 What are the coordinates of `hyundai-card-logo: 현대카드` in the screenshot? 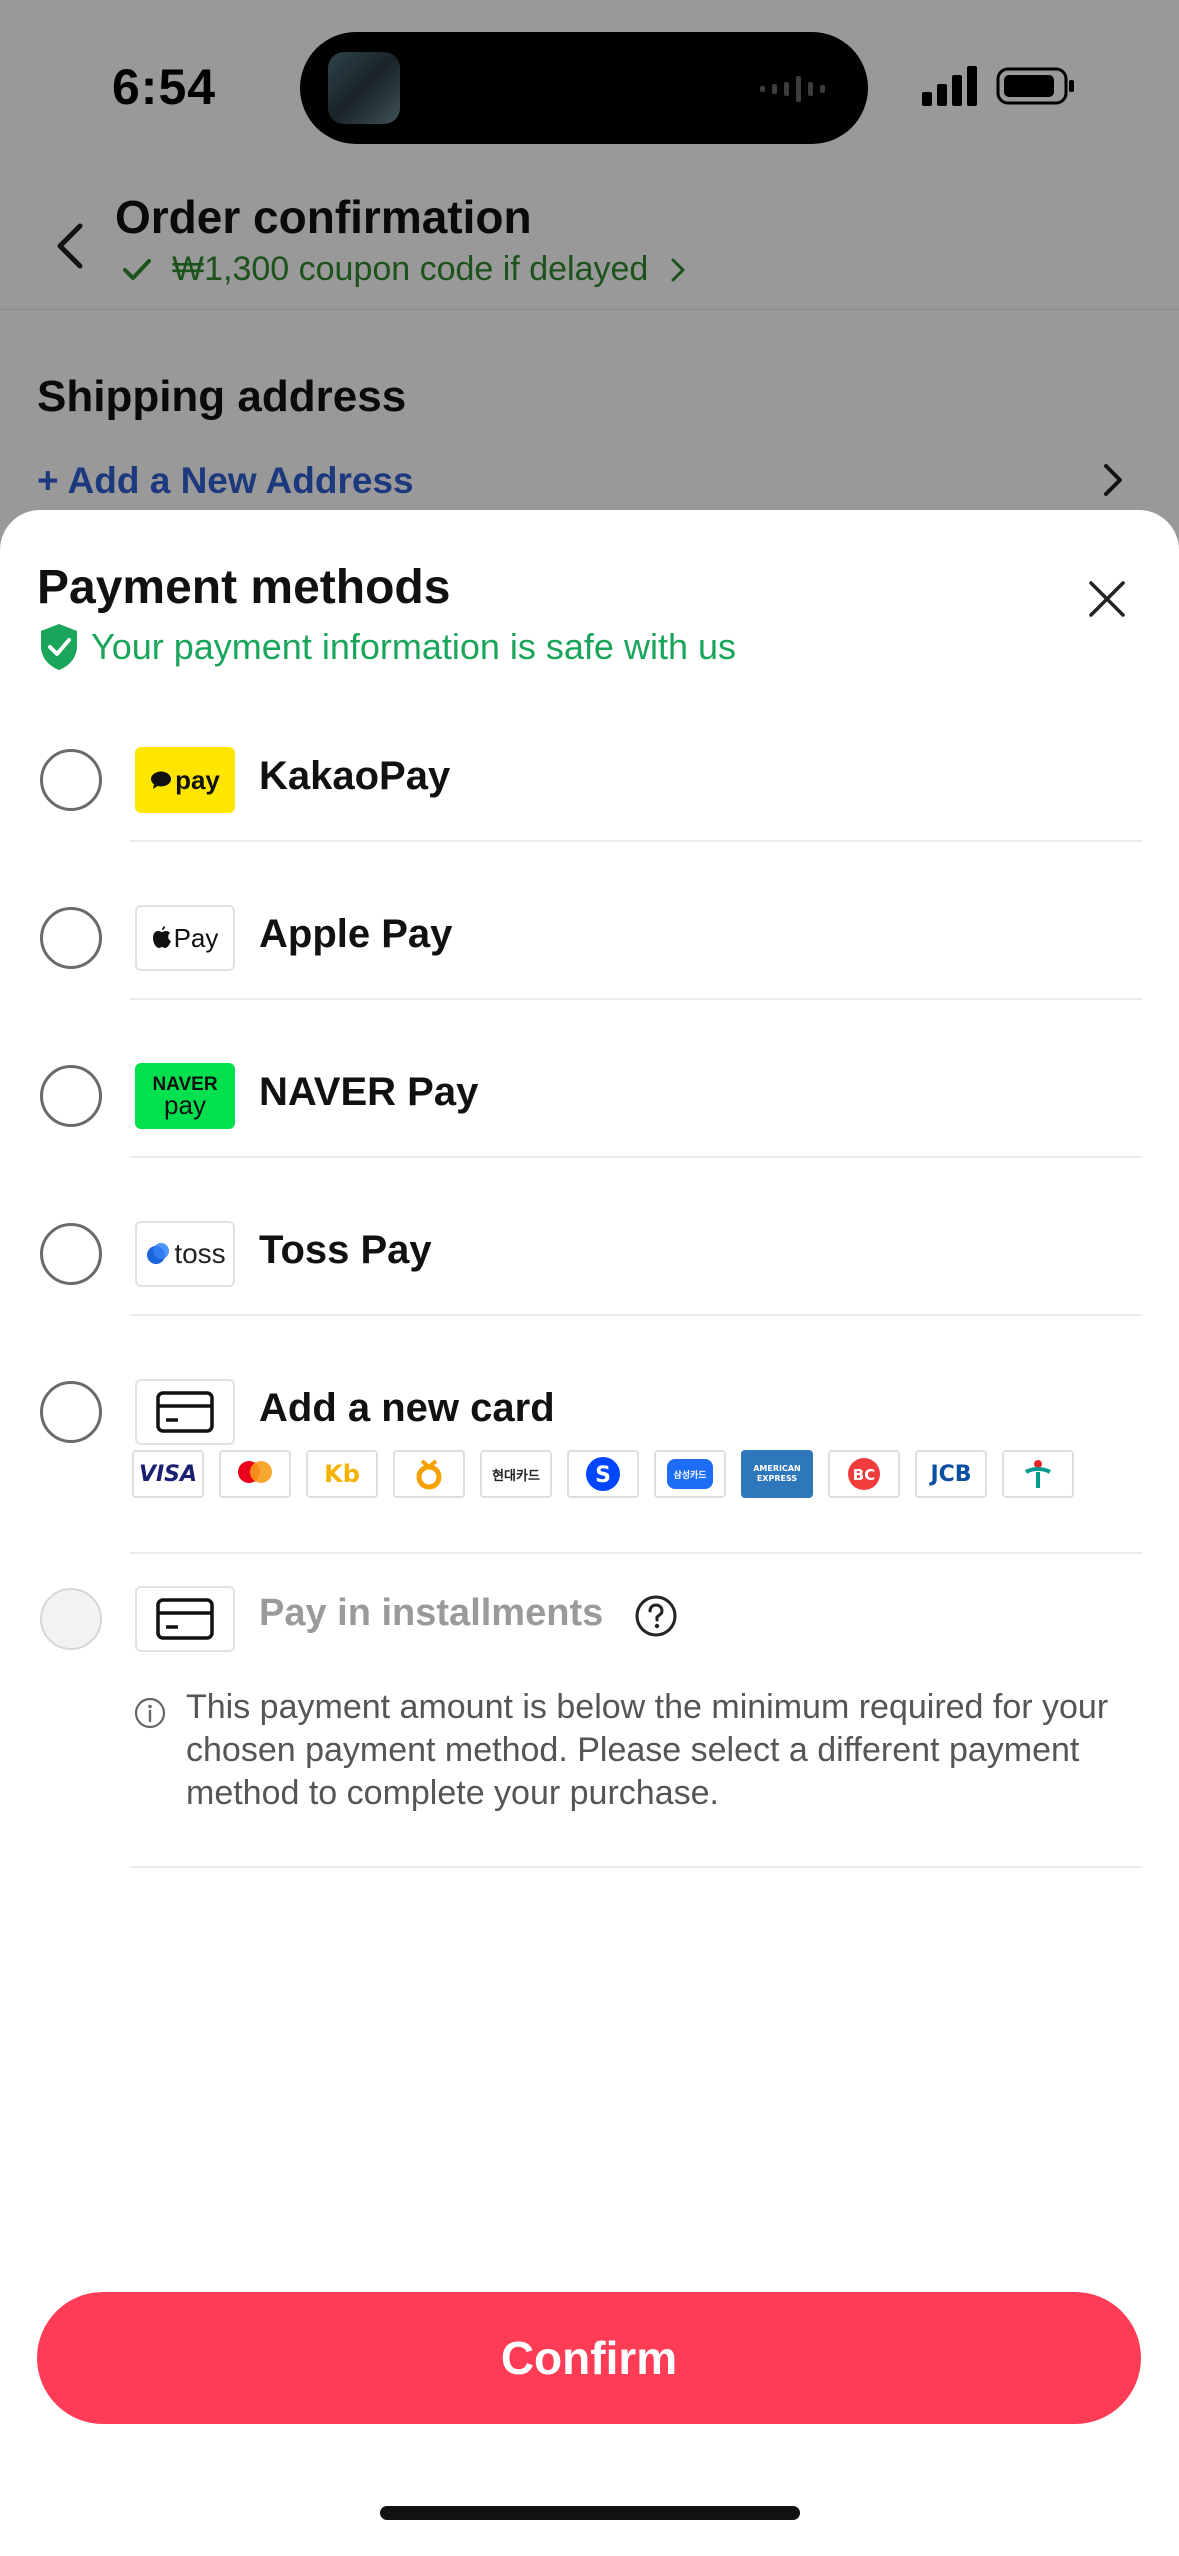 It's located at (516, 1474).